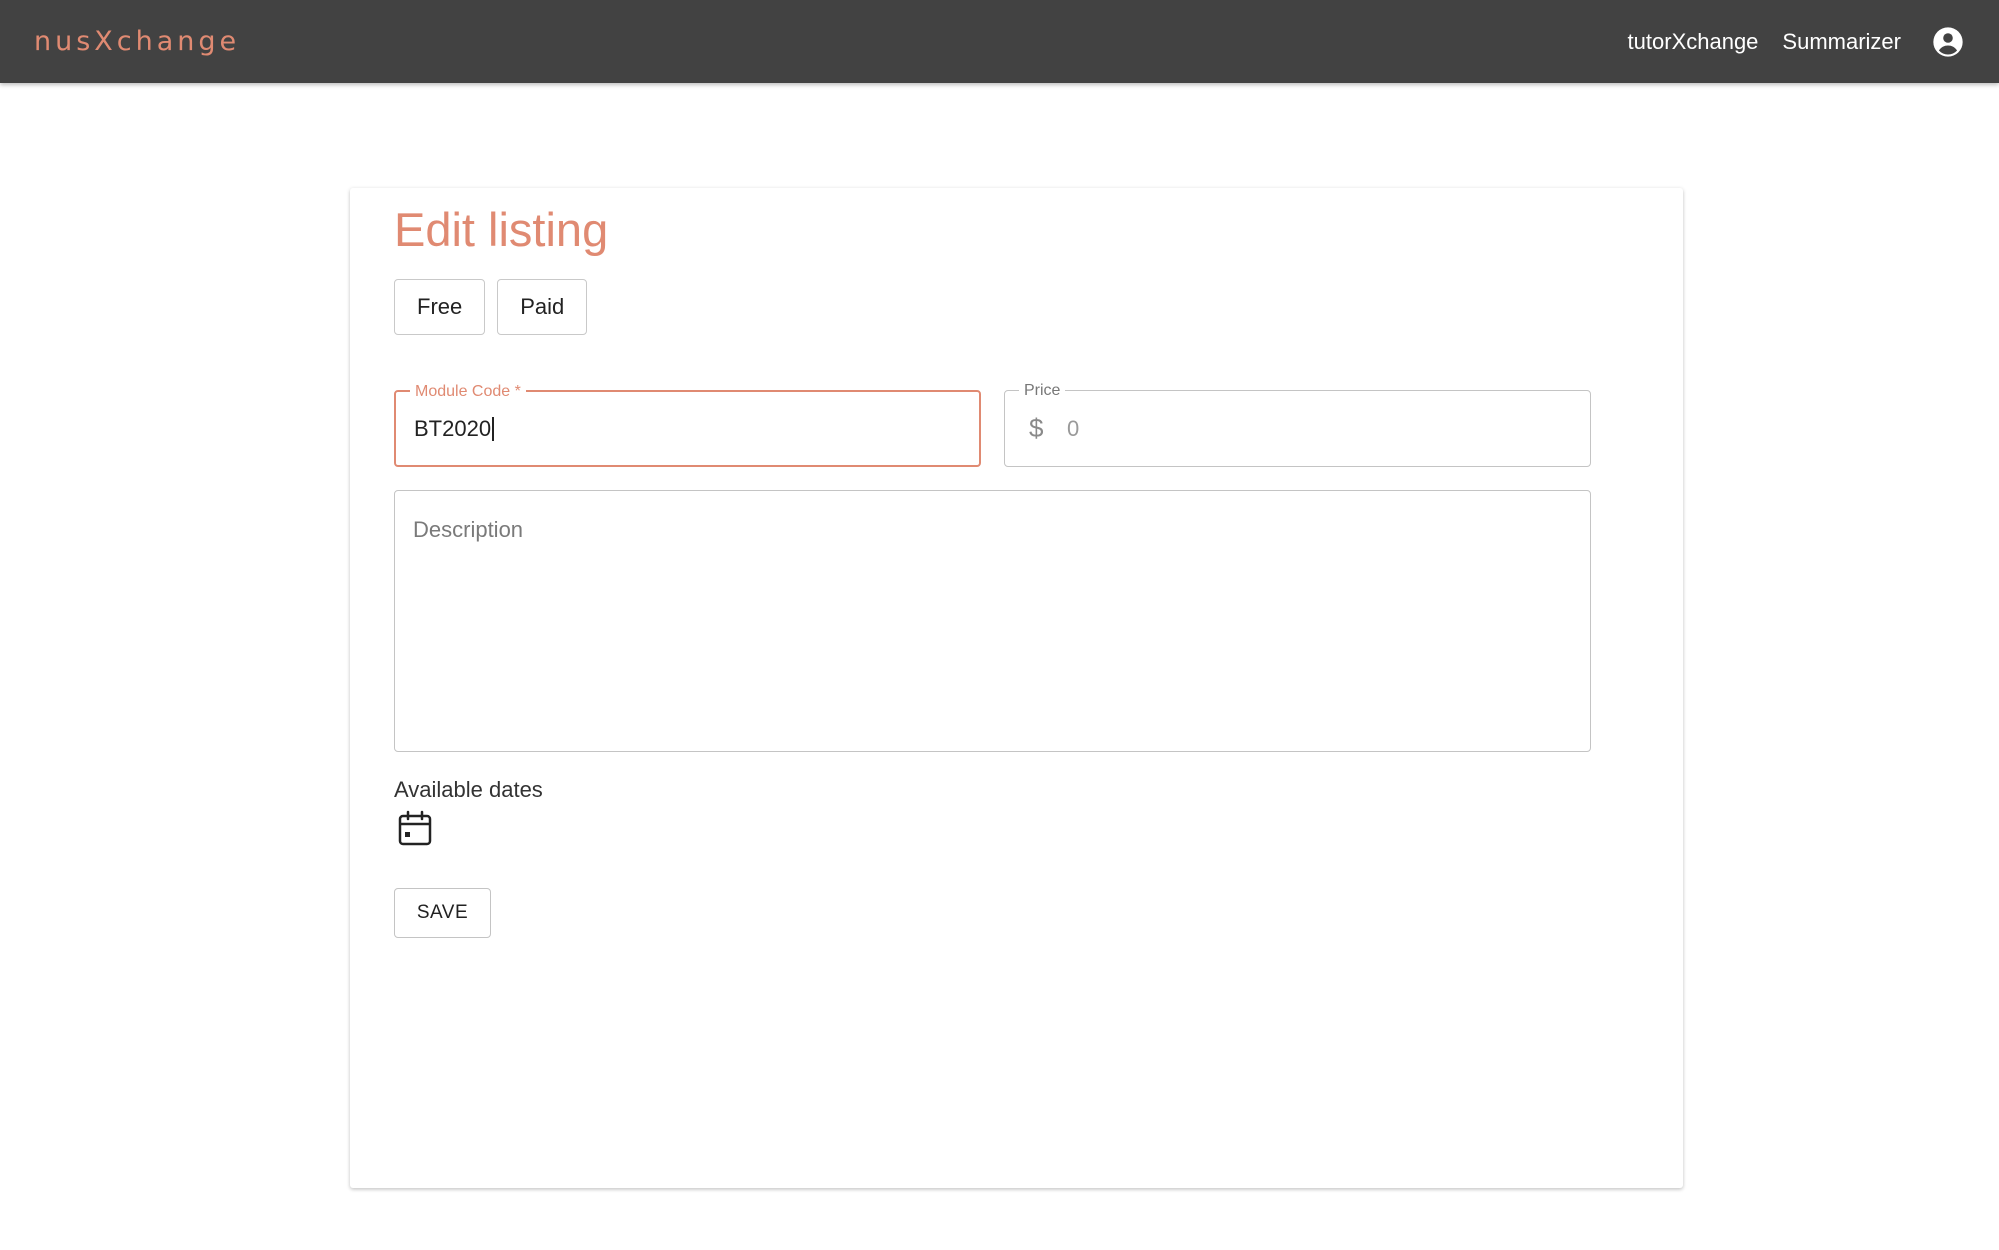 This screenshot has height=1250, width=1999. I want to click on calendar-icon, so click(415, 828).